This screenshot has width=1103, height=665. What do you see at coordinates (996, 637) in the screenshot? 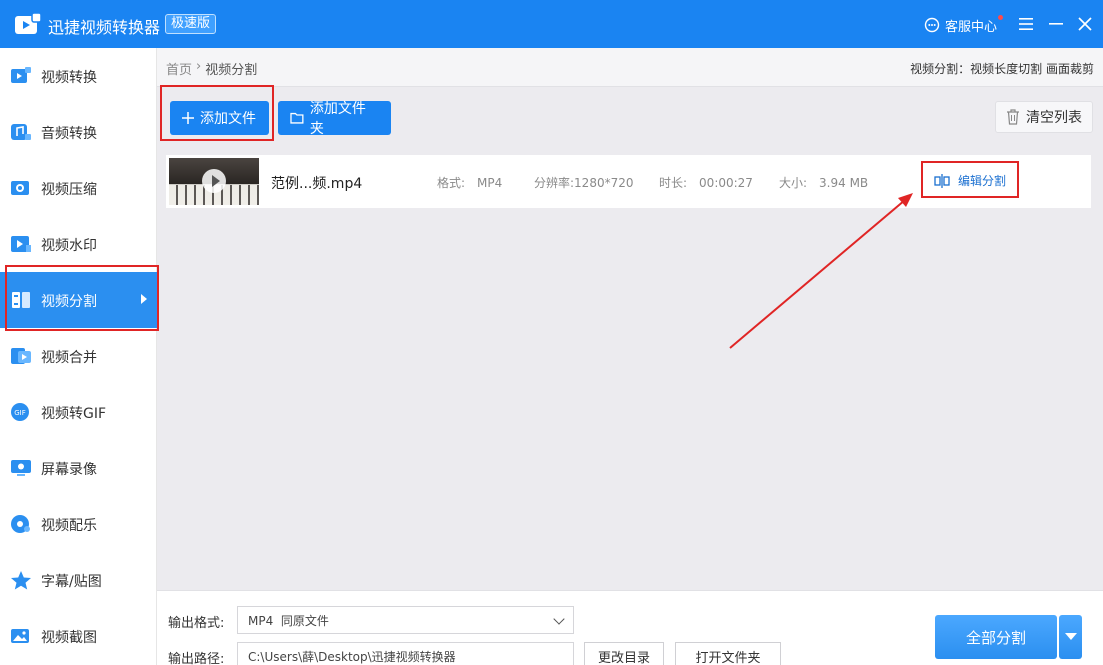
I see `split-all-button: 全部分割` at bounding box center [996, 637].